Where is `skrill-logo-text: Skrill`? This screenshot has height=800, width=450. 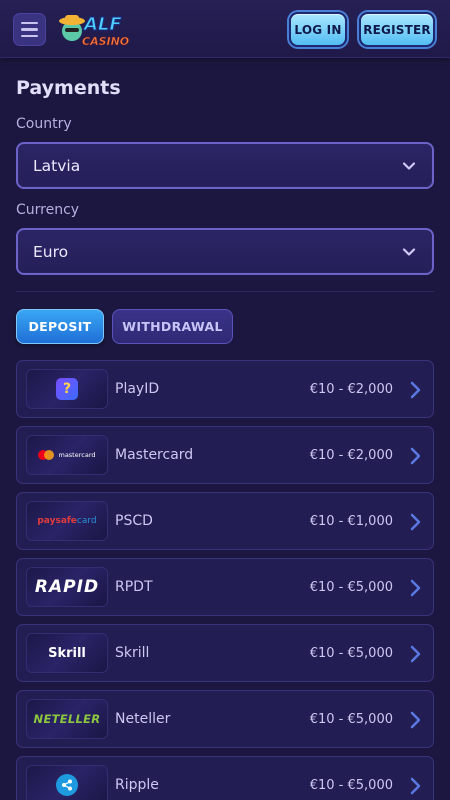
skrill-logo-text: Skrill is located at coordinates (67, 653).